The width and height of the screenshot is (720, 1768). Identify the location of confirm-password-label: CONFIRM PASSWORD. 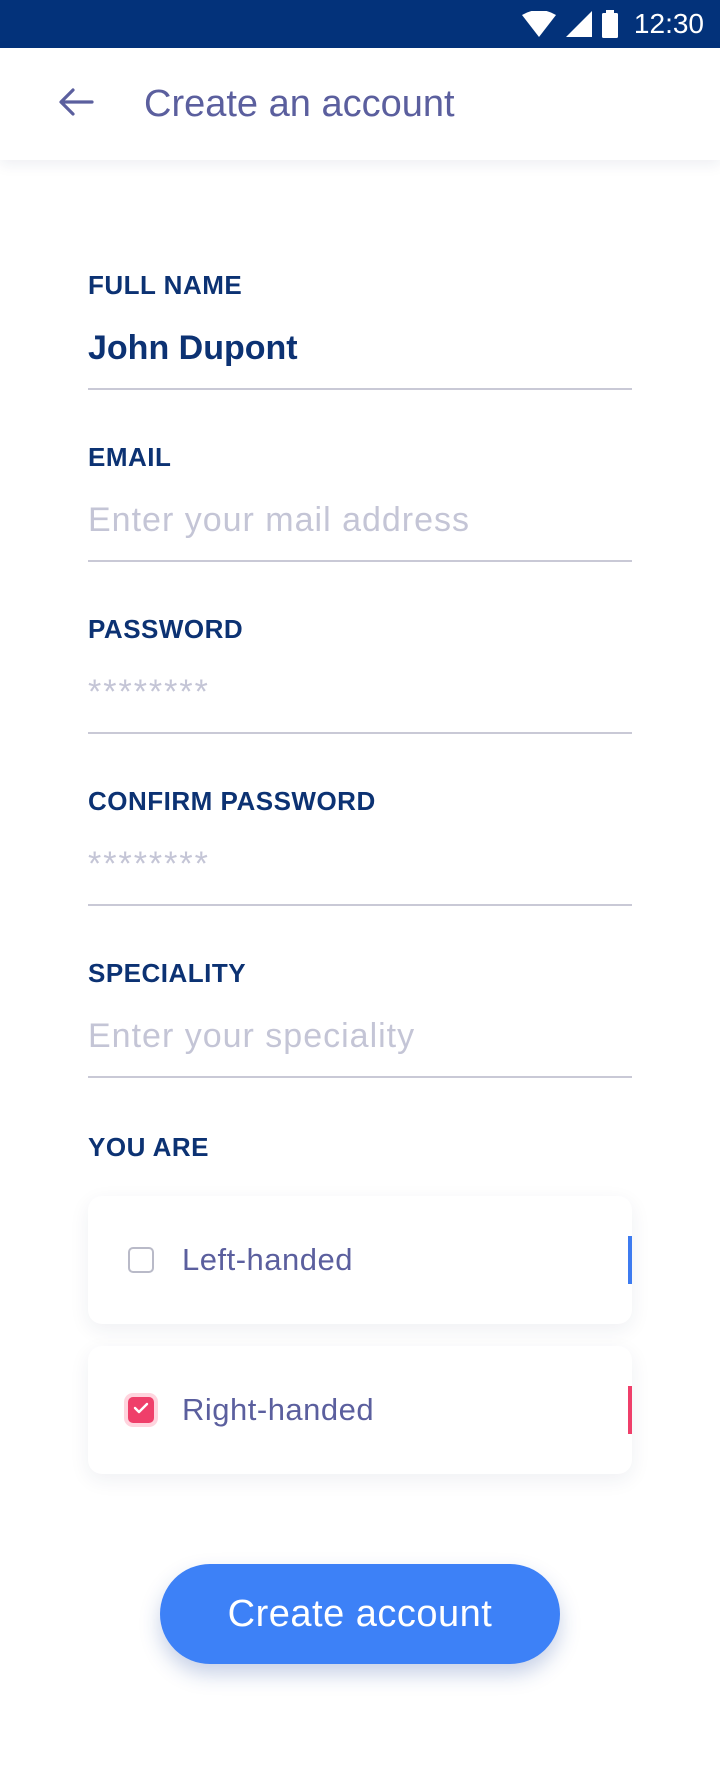
(232, 801).